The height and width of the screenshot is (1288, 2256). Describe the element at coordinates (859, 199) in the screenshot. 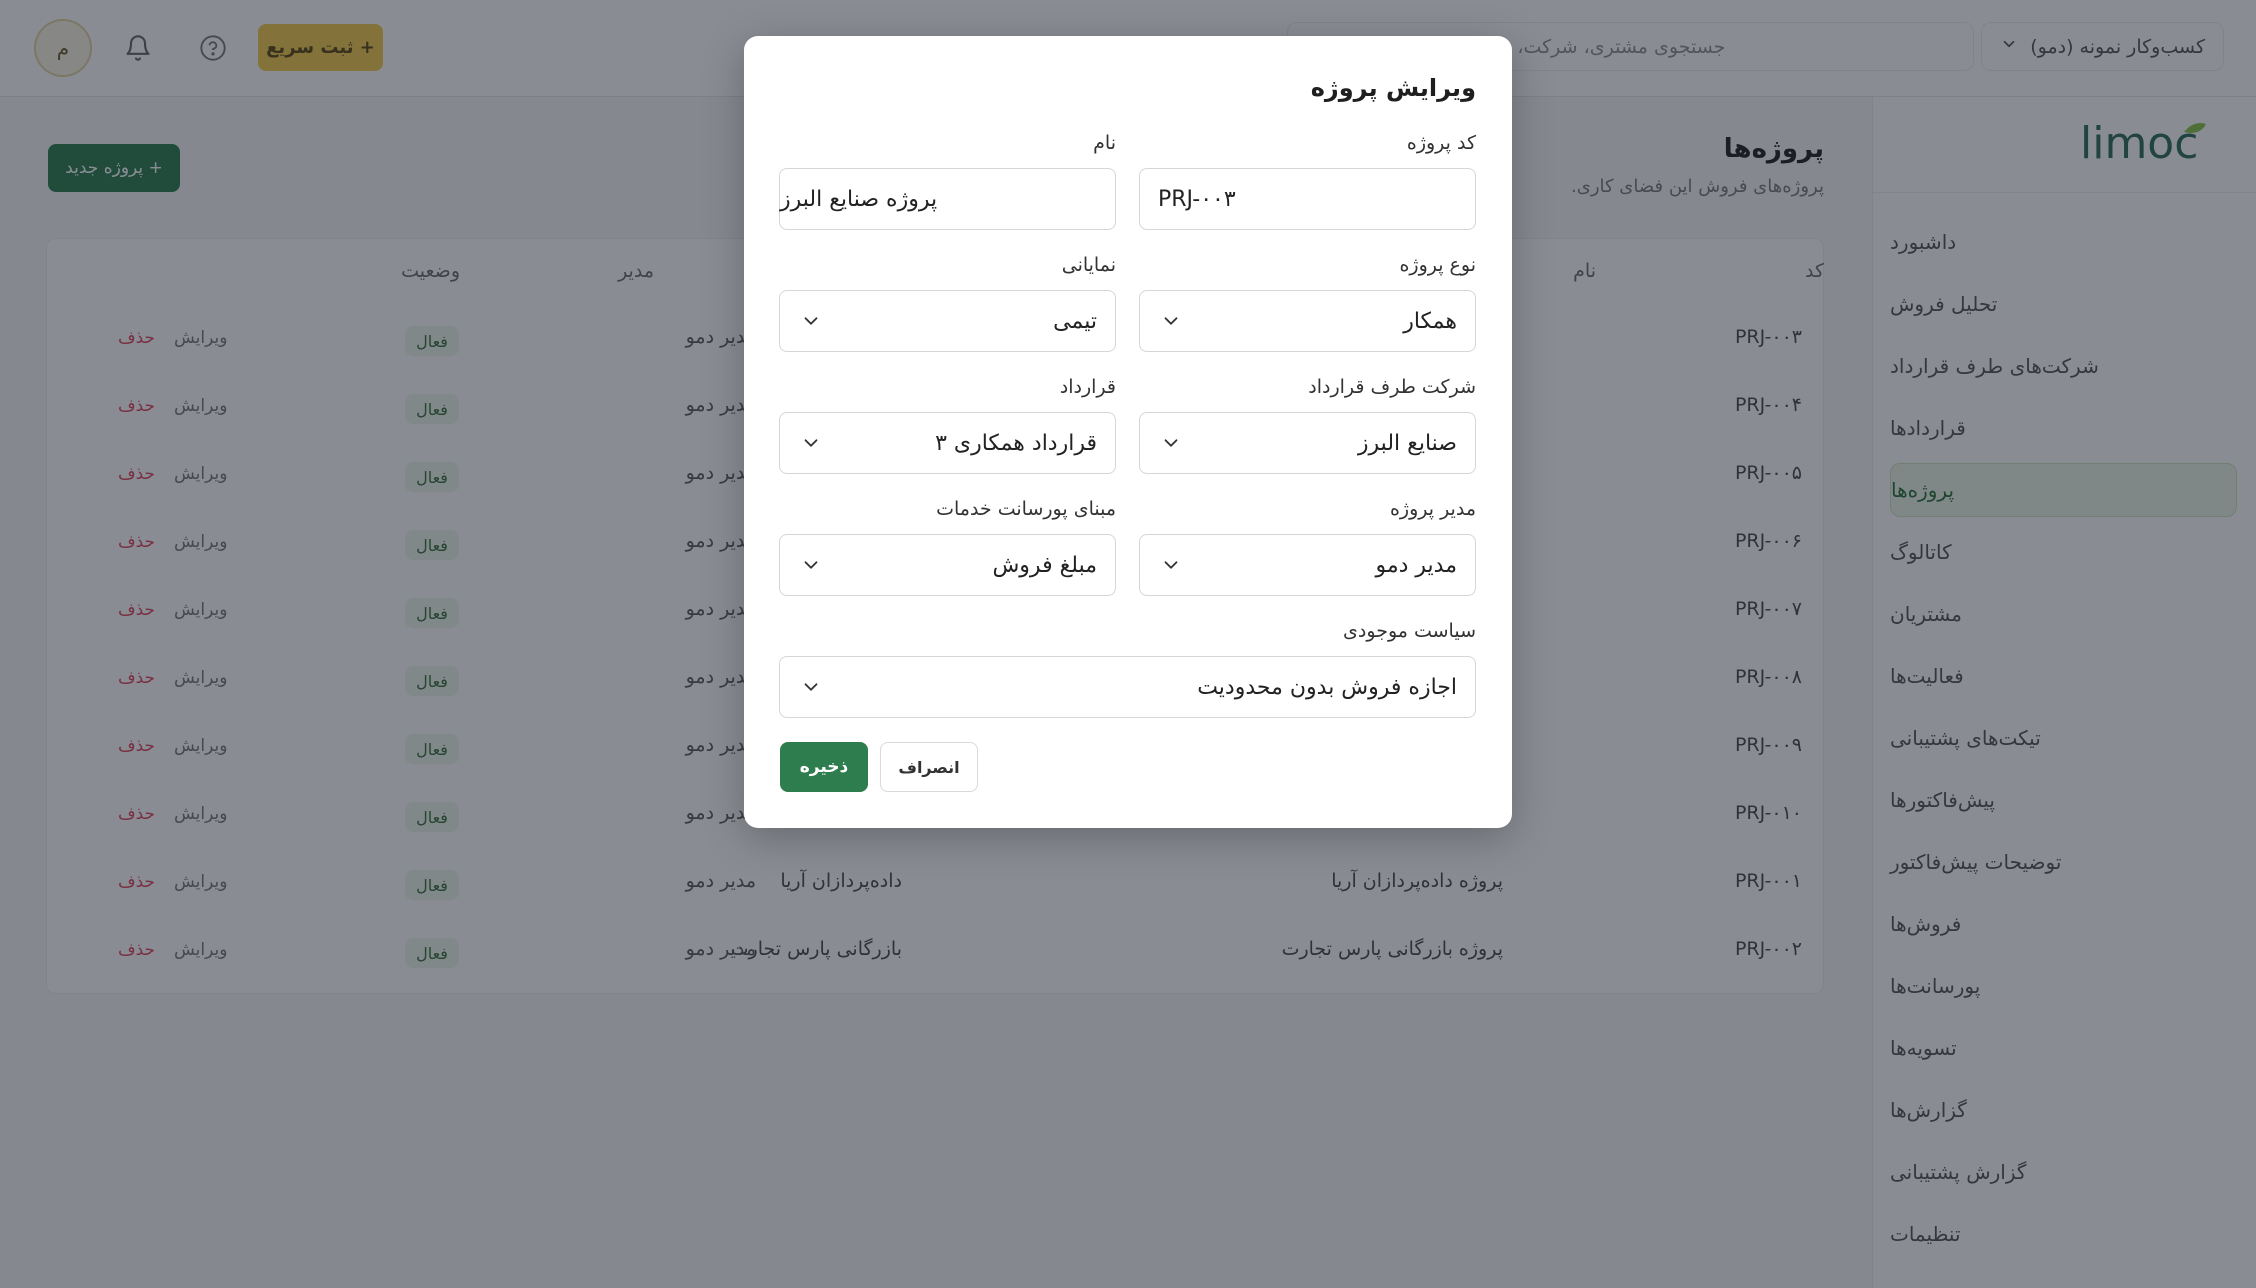

I see `project-name-value: پروژه صنایع البرز` at that location.